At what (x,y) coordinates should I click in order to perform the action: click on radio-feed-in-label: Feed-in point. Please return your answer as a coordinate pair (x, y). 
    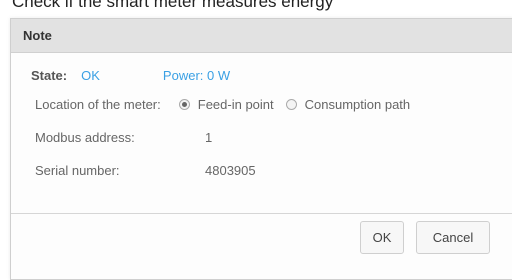
    Looking at the image, I should click on (235, 104).